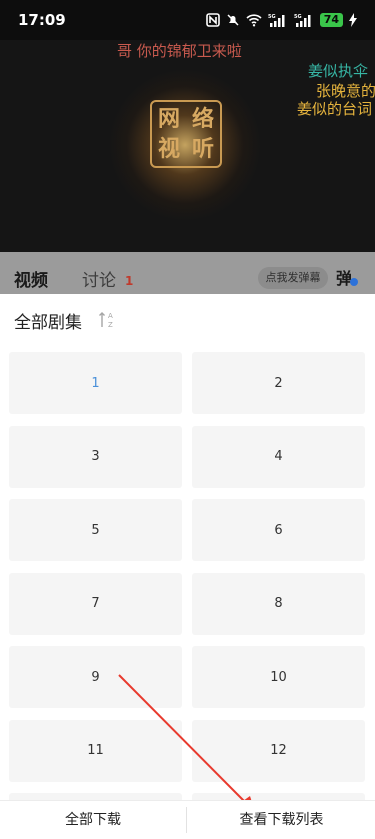 The image size is (375, 839). I want to click on status-icons: 5G 5G 74, so click(281, 20).